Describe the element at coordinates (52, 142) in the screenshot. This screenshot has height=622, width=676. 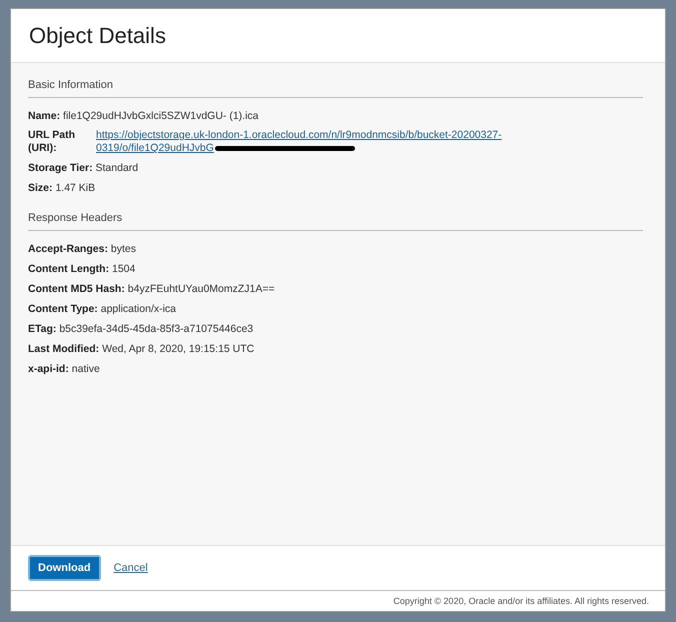
I see `field-label: URL Path (URI):` at that location.